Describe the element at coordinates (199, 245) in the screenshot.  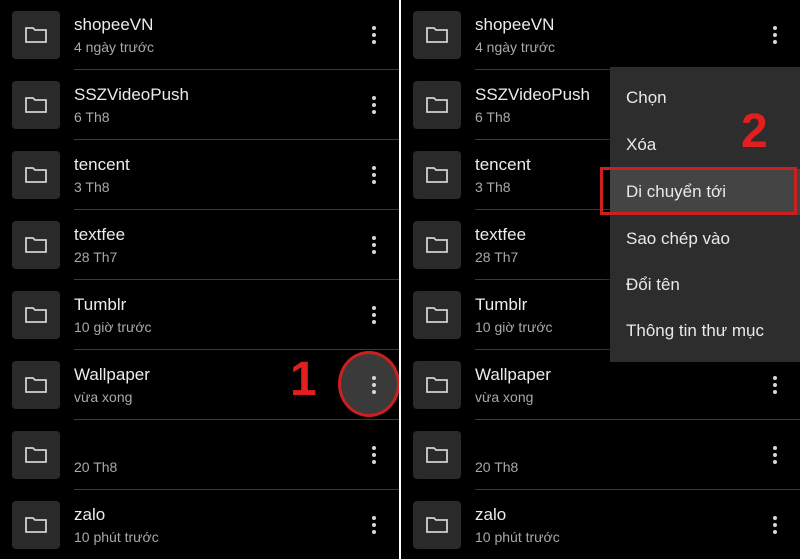
I see `list-item: textfee 28 Th7` at that location.